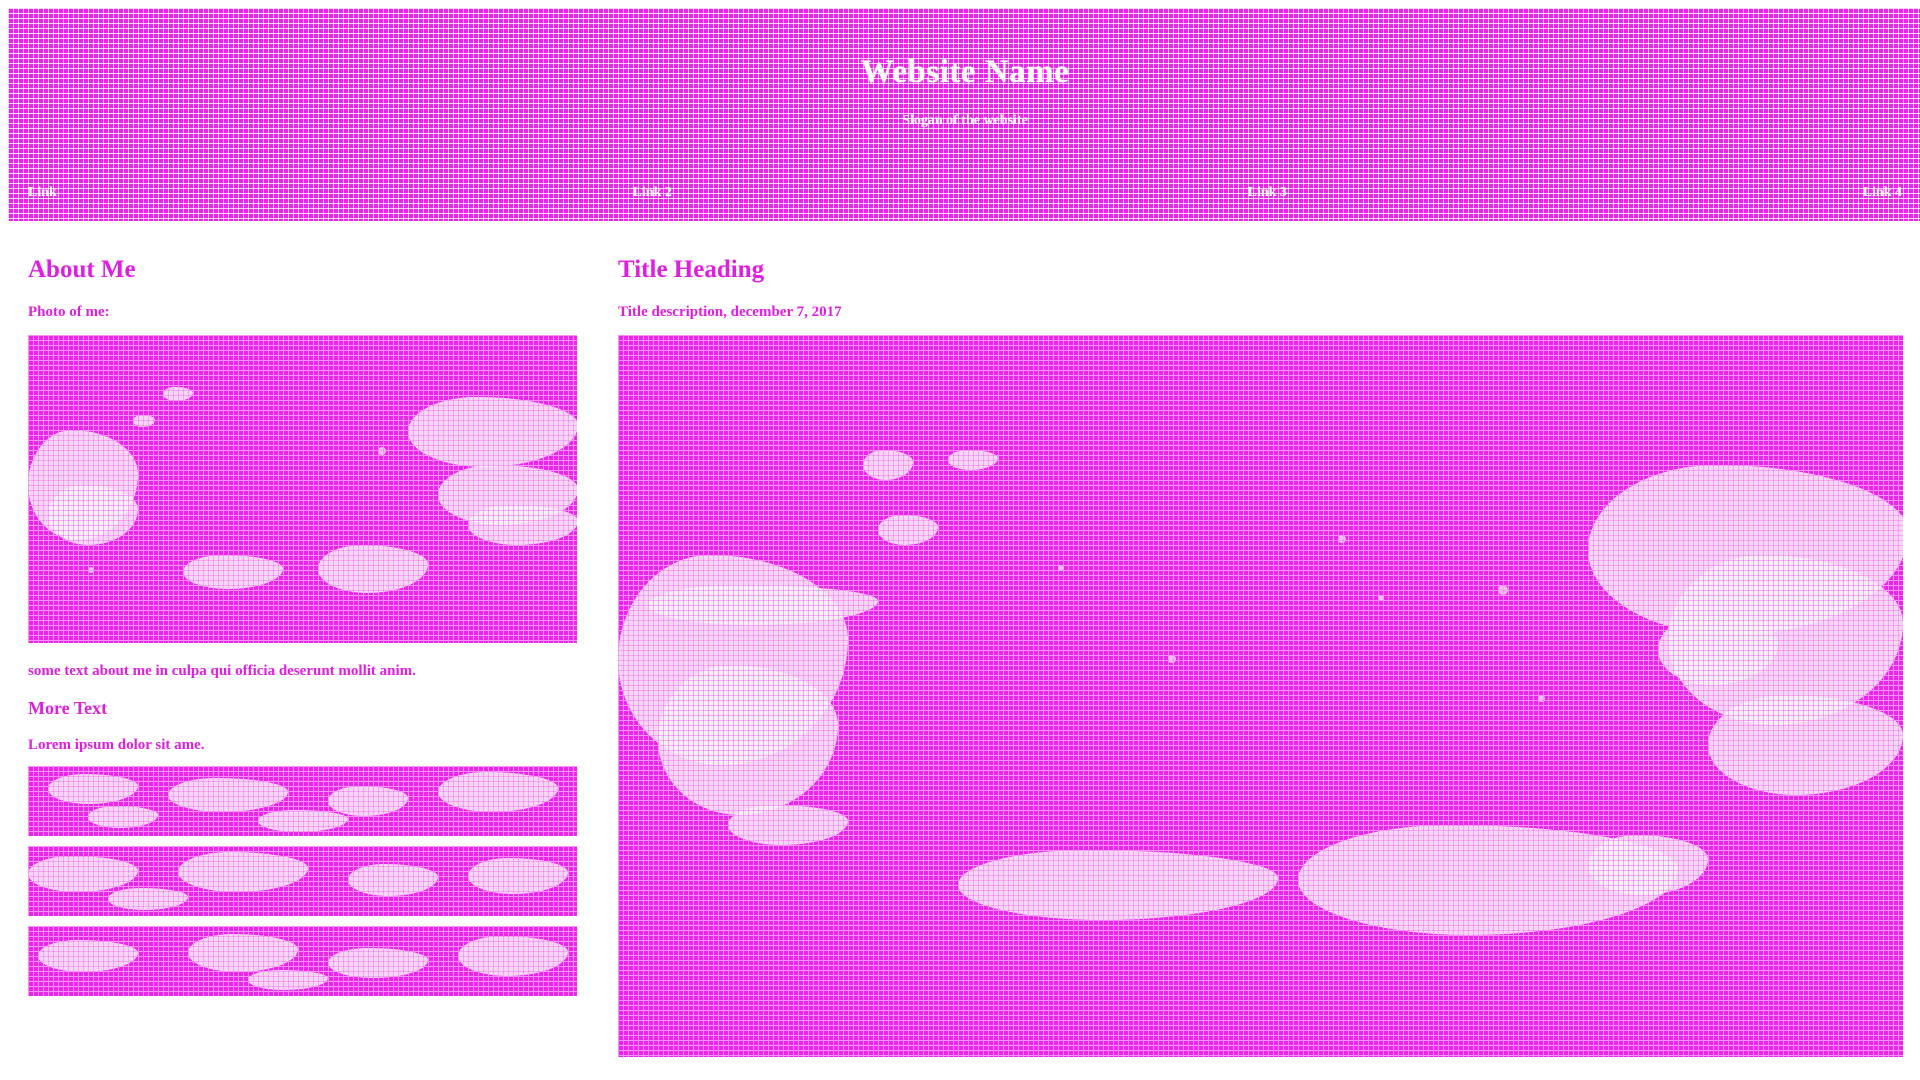 This screenshot has width=1920, height=1080. Describe the element at coordinates (42, 193) in the screenshot. I see `nav-link-1: Link` at that location.